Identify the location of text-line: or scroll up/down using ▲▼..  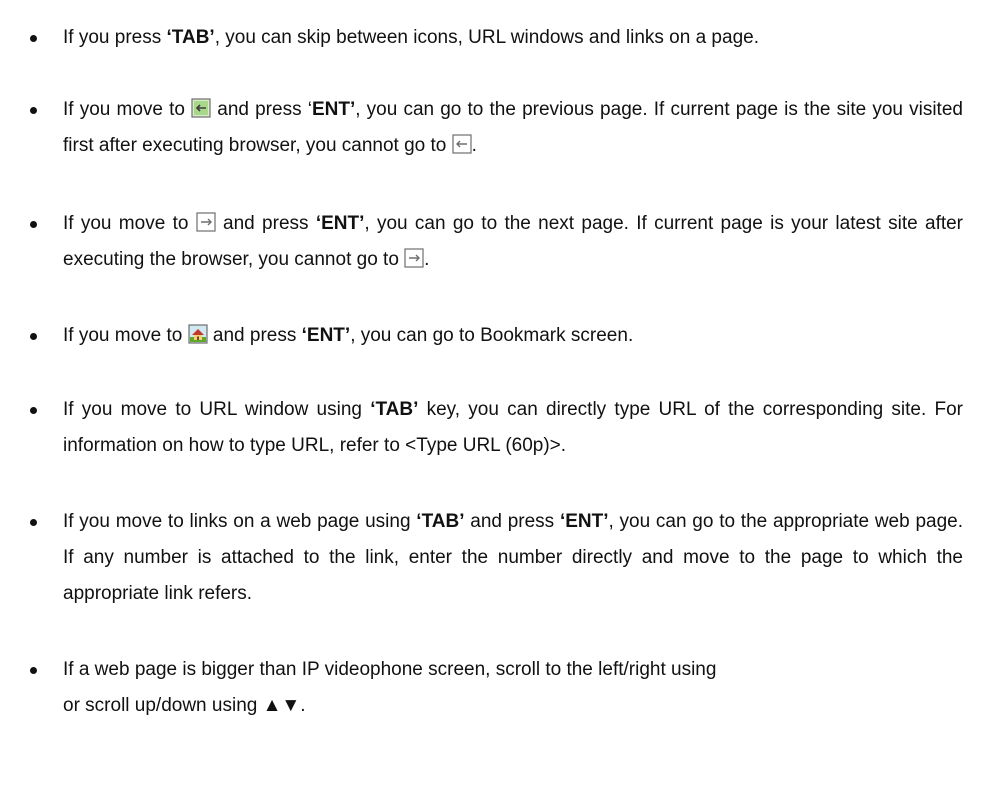
(513, 706).